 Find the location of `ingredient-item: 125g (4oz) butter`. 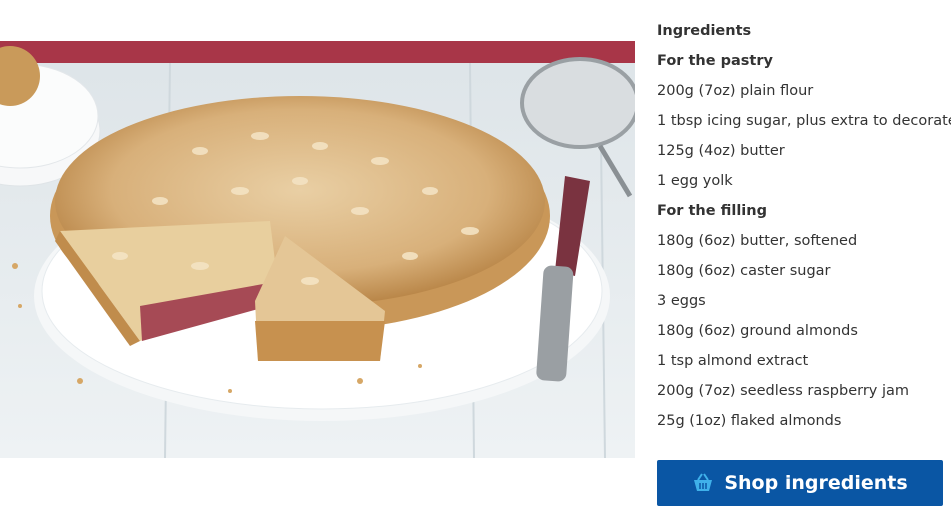

ingredient-item: 125g (4oz) butter is located at coordinates (721, 151).